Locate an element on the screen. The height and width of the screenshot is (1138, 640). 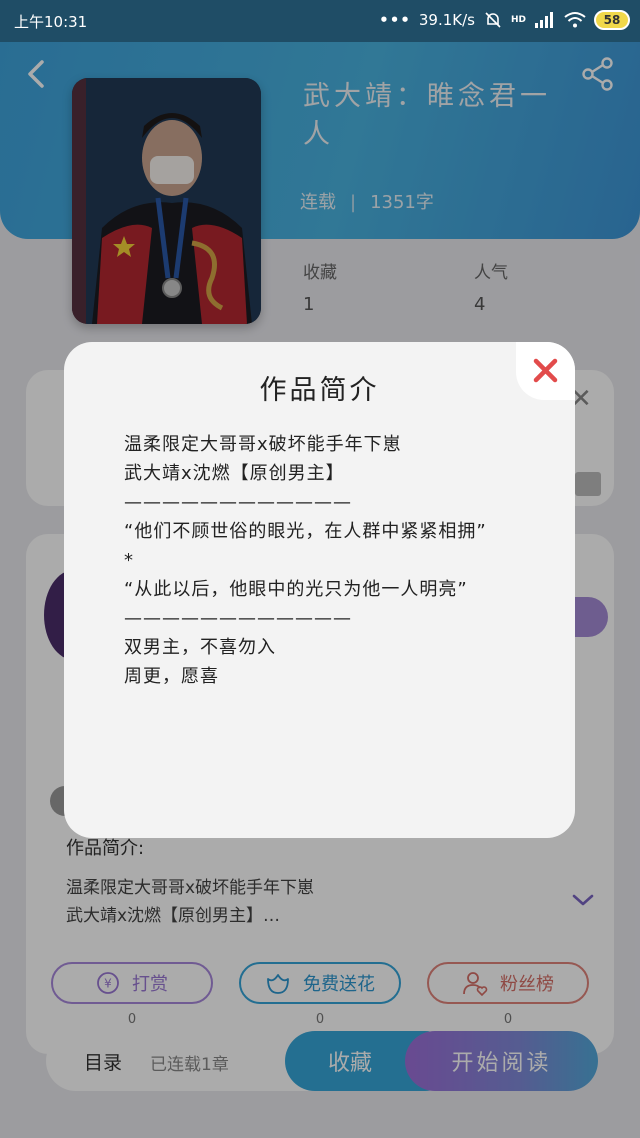
modal-line: “从此以后，他眼中的光只为他一人明亮” is located at coordinates (296, 589).